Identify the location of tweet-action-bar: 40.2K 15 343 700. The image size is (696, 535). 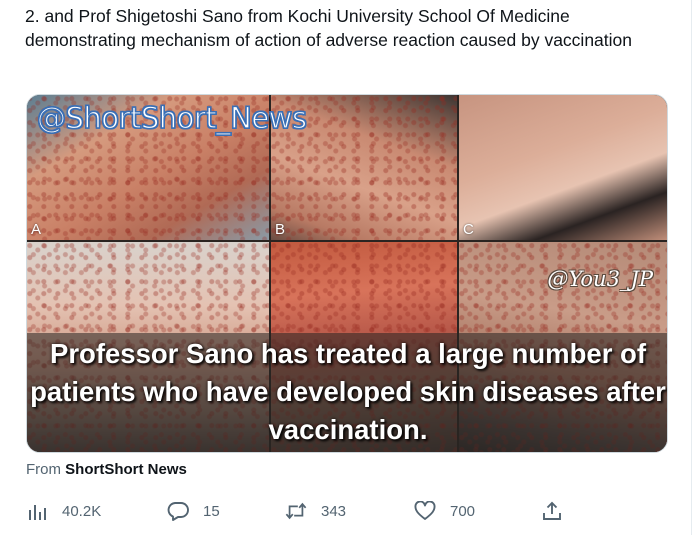
(346, 511).